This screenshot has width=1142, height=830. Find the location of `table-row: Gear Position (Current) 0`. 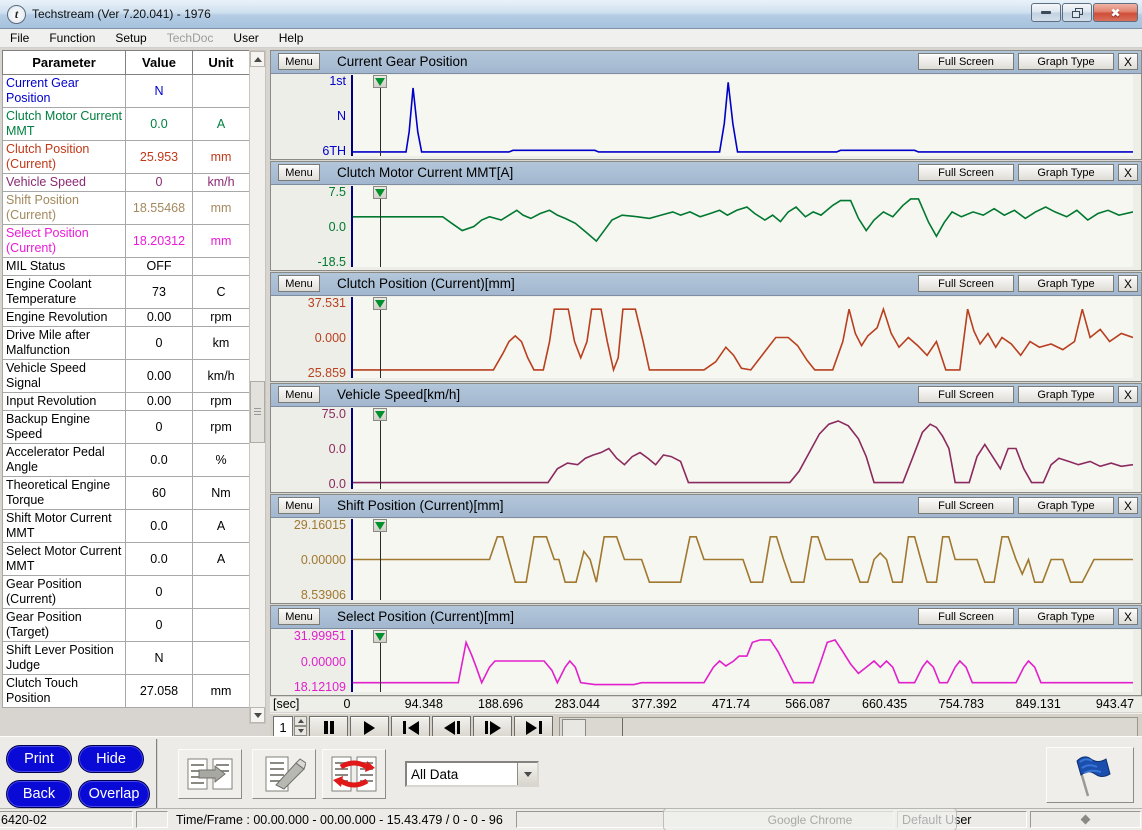

table-row: Gear Position (Current) 0 is located at coordinates (126, 592).